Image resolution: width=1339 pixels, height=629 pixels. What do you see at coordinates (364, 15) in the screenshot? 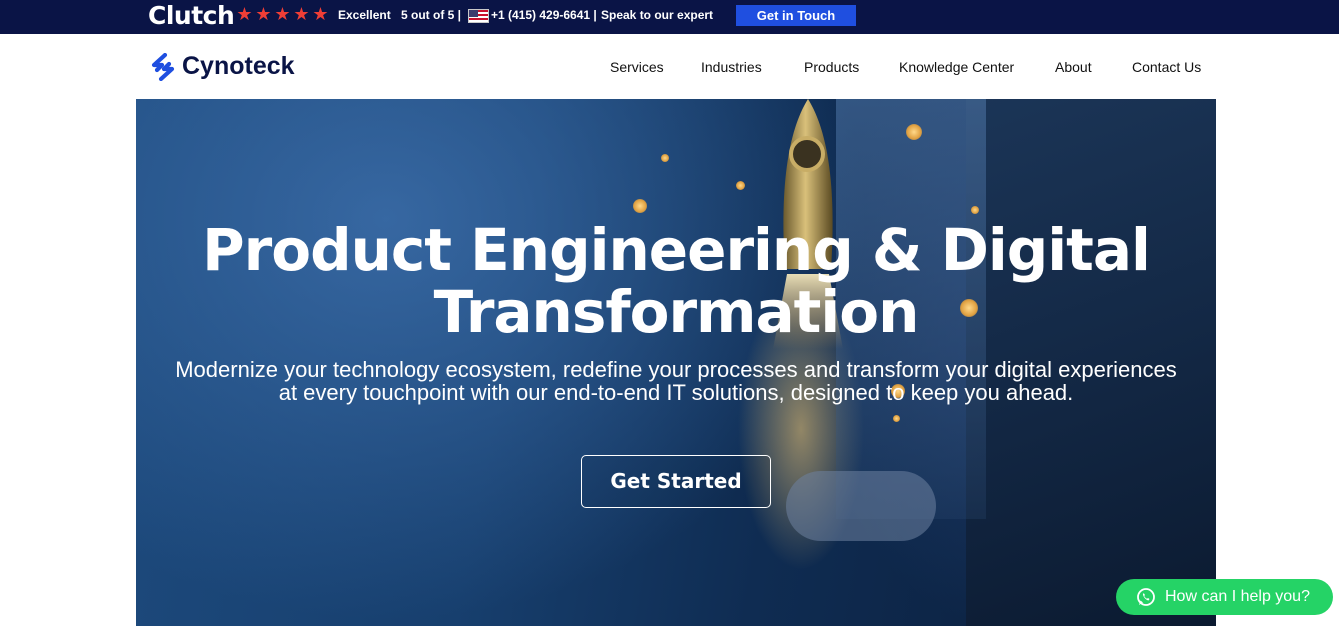
I see `rating-label: Excellent` at bounding box center [364, 15].